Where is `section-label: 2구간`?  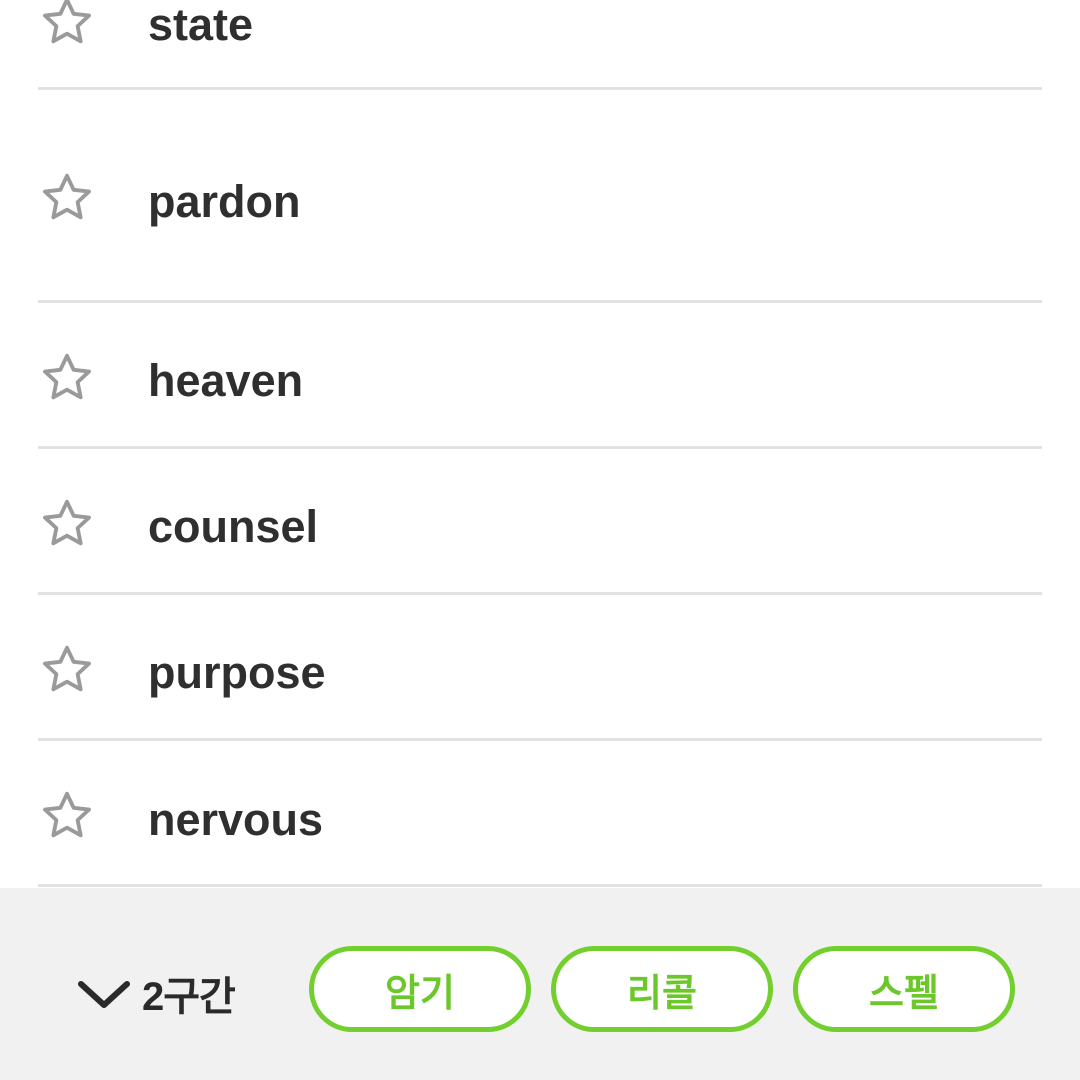 section-label: 2구간 is located at coordinates (189, 997).